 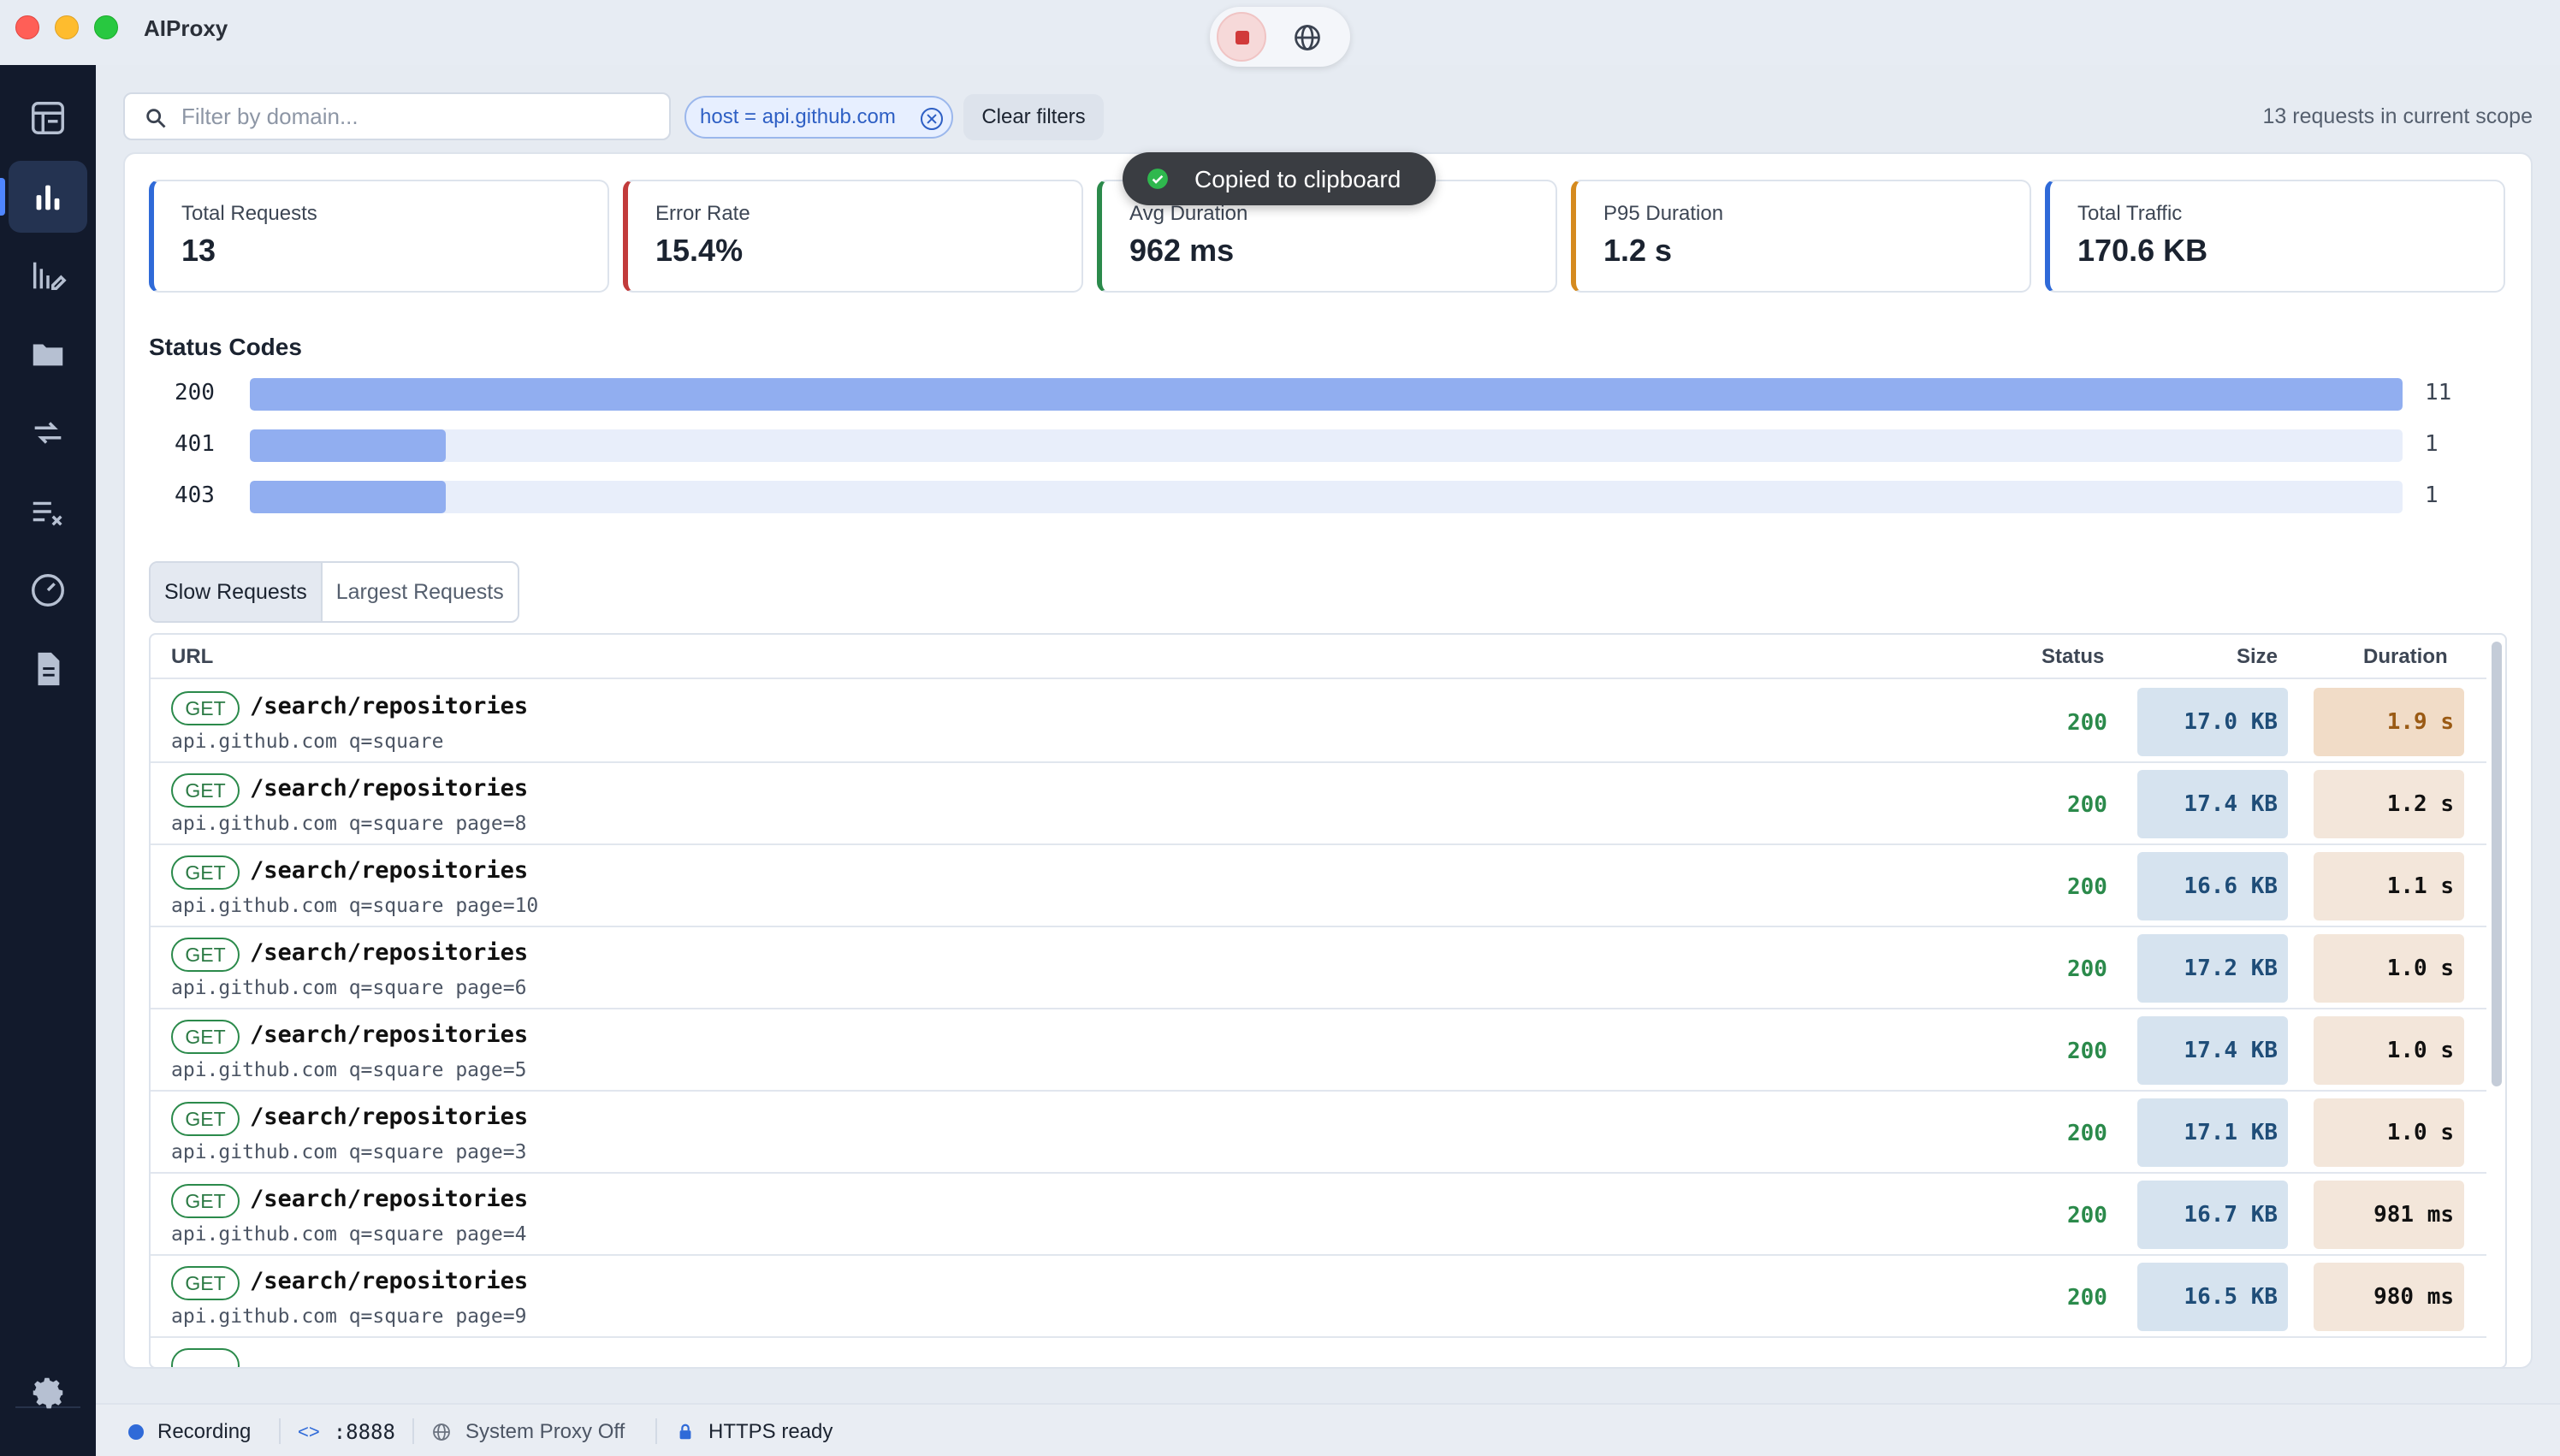 I want to click on traffic-icon, so click(x=48, y=118).